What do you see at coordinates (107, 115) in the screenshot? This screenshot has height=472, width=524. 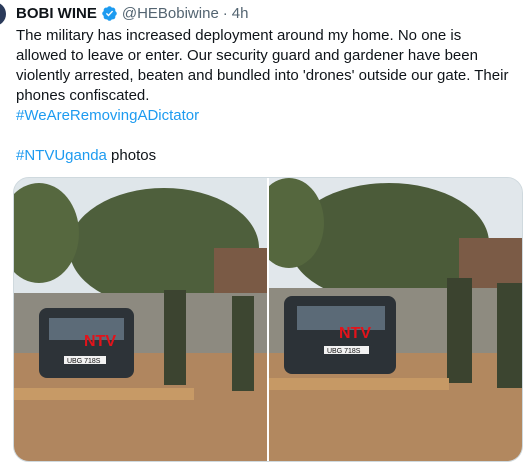 I see `hashtag-link: #WeAreRemovingADictator` at bounding box center [107, 115].